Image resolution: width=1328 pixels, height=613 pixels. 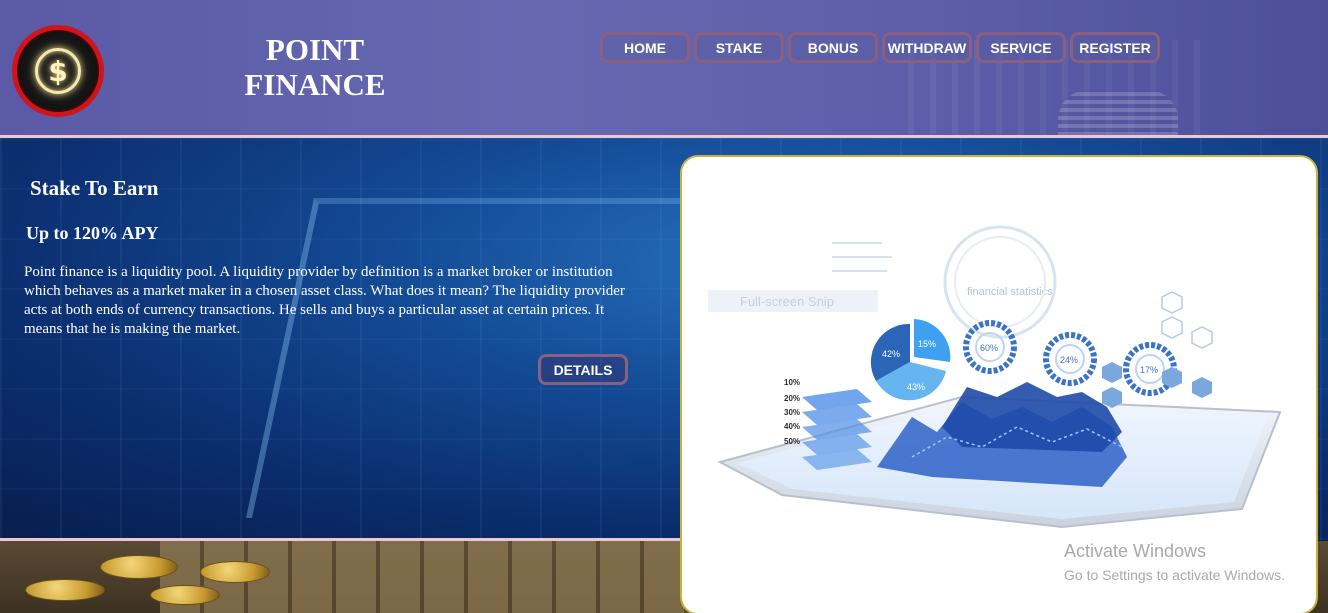 What do you see at coordinates (645, 47) in the screenshot?
I see `nav-home-button: HOME` at bounding box center [645, 47].